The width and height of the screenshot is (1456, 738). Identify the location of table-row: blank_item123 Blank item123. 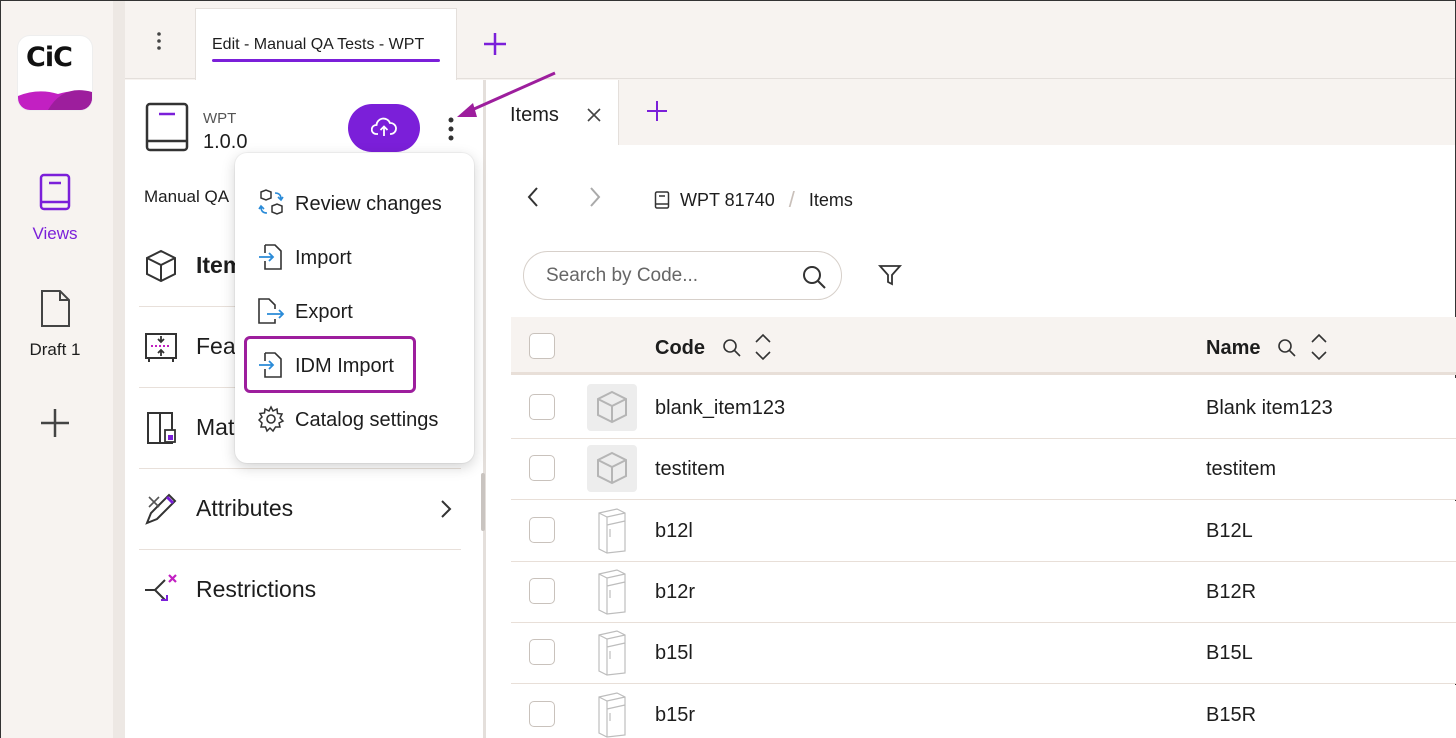
(983, 408).